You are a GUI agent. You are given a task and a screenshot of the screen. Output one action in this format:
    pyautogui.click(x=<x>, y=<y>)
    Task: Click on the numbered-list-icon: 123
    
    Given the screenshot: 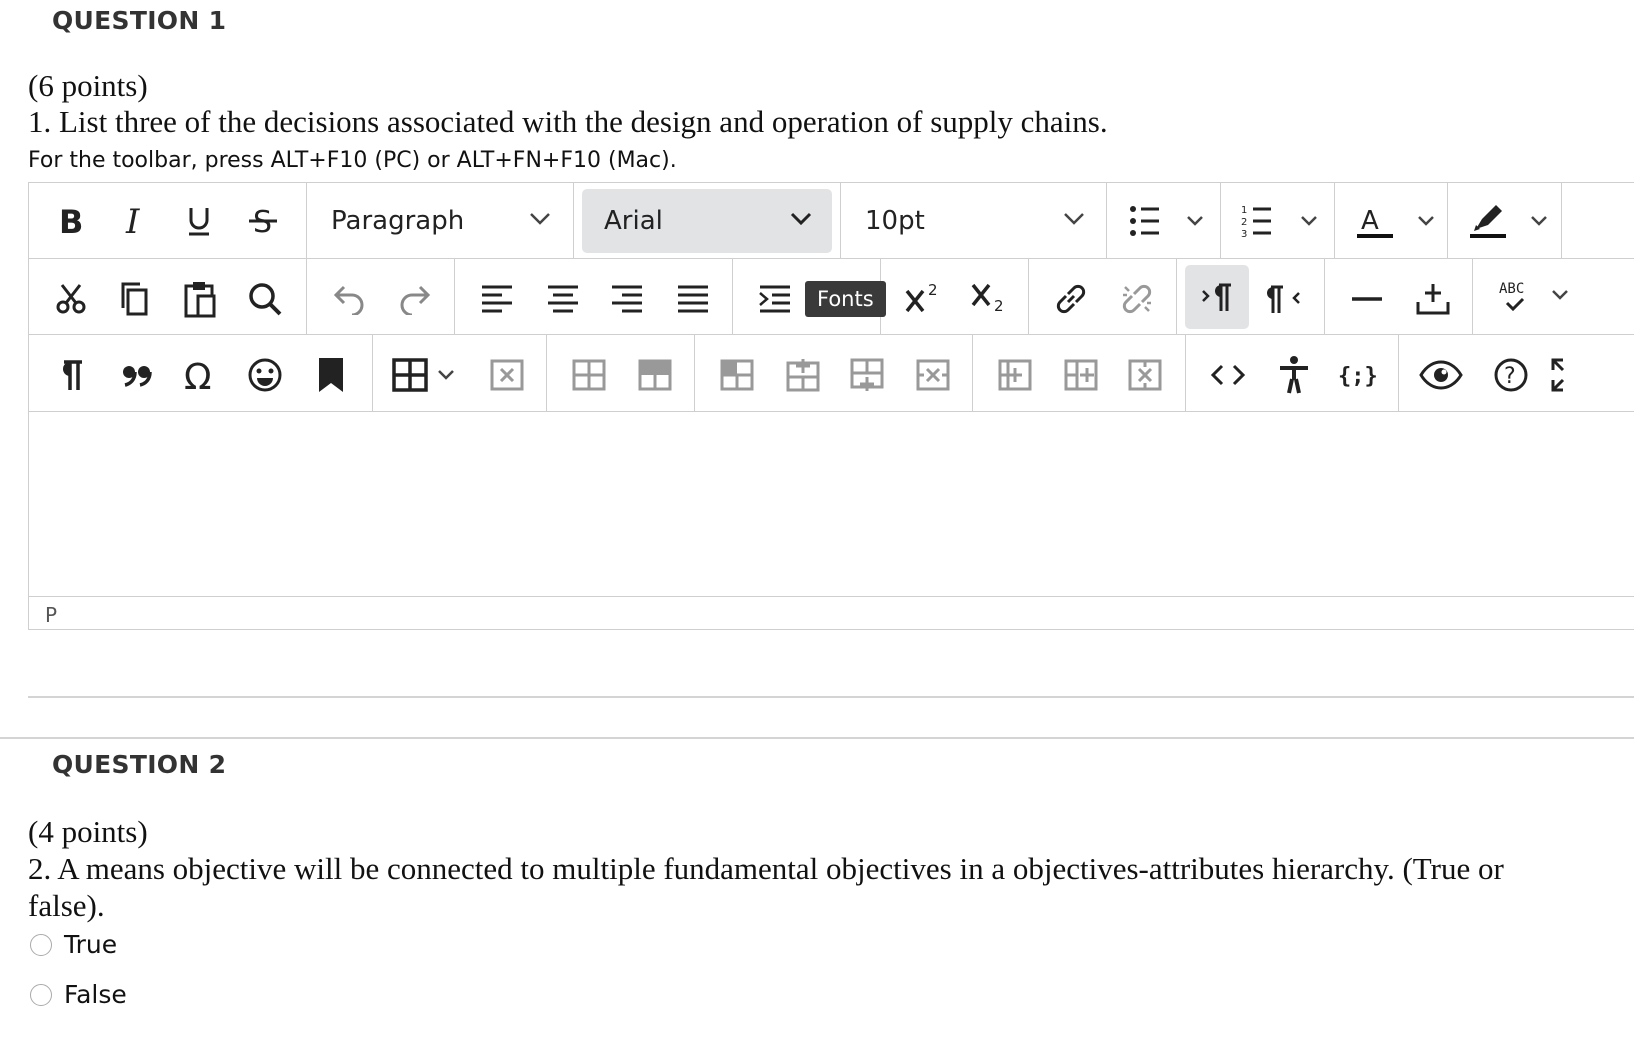 What is the action you would take?
    pyautogui.click(x=1283, y=221)
    